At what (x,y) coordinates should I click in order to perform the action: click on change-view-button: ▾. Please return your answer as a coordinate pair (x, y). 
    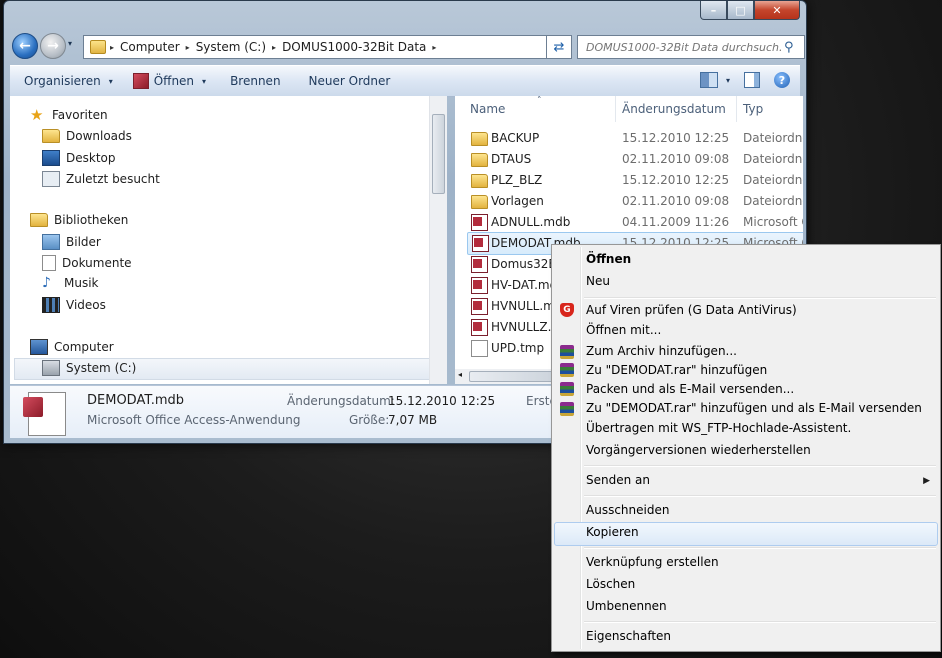
    Looking at the image, I should click on (714, 80).